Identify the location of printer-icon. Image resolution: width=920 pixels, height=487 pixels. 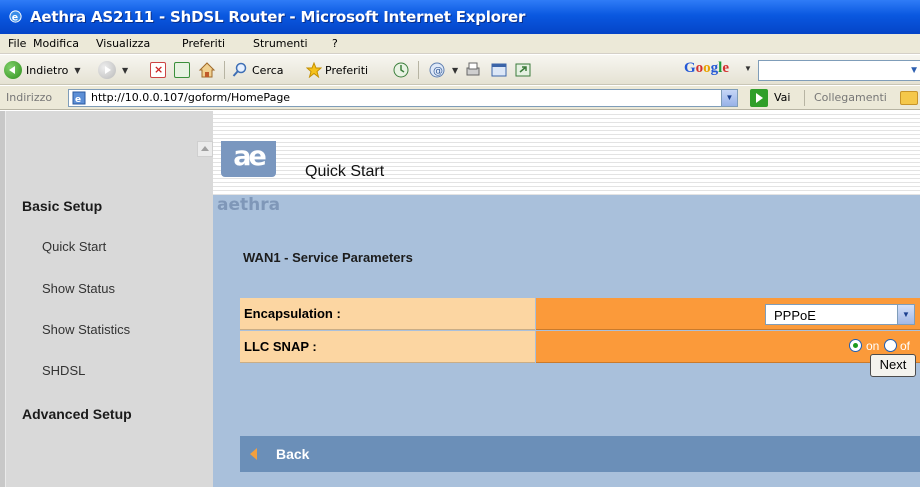
(473, 69).